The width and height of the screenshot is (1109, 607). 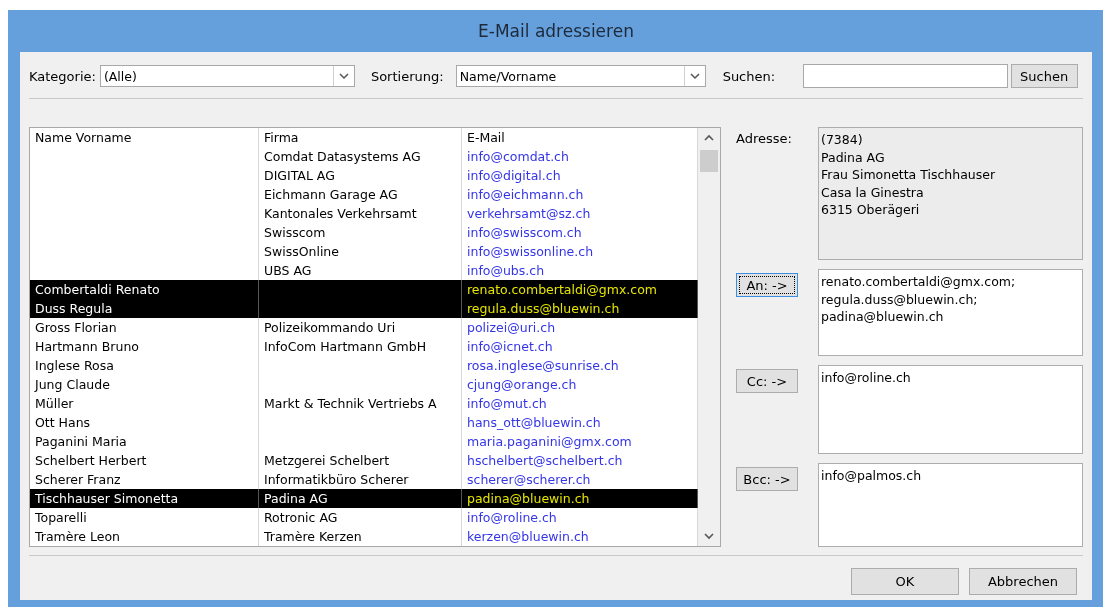 I want to click on recipient-address: padina@bluewin.ch, so click(x=883, y=317).